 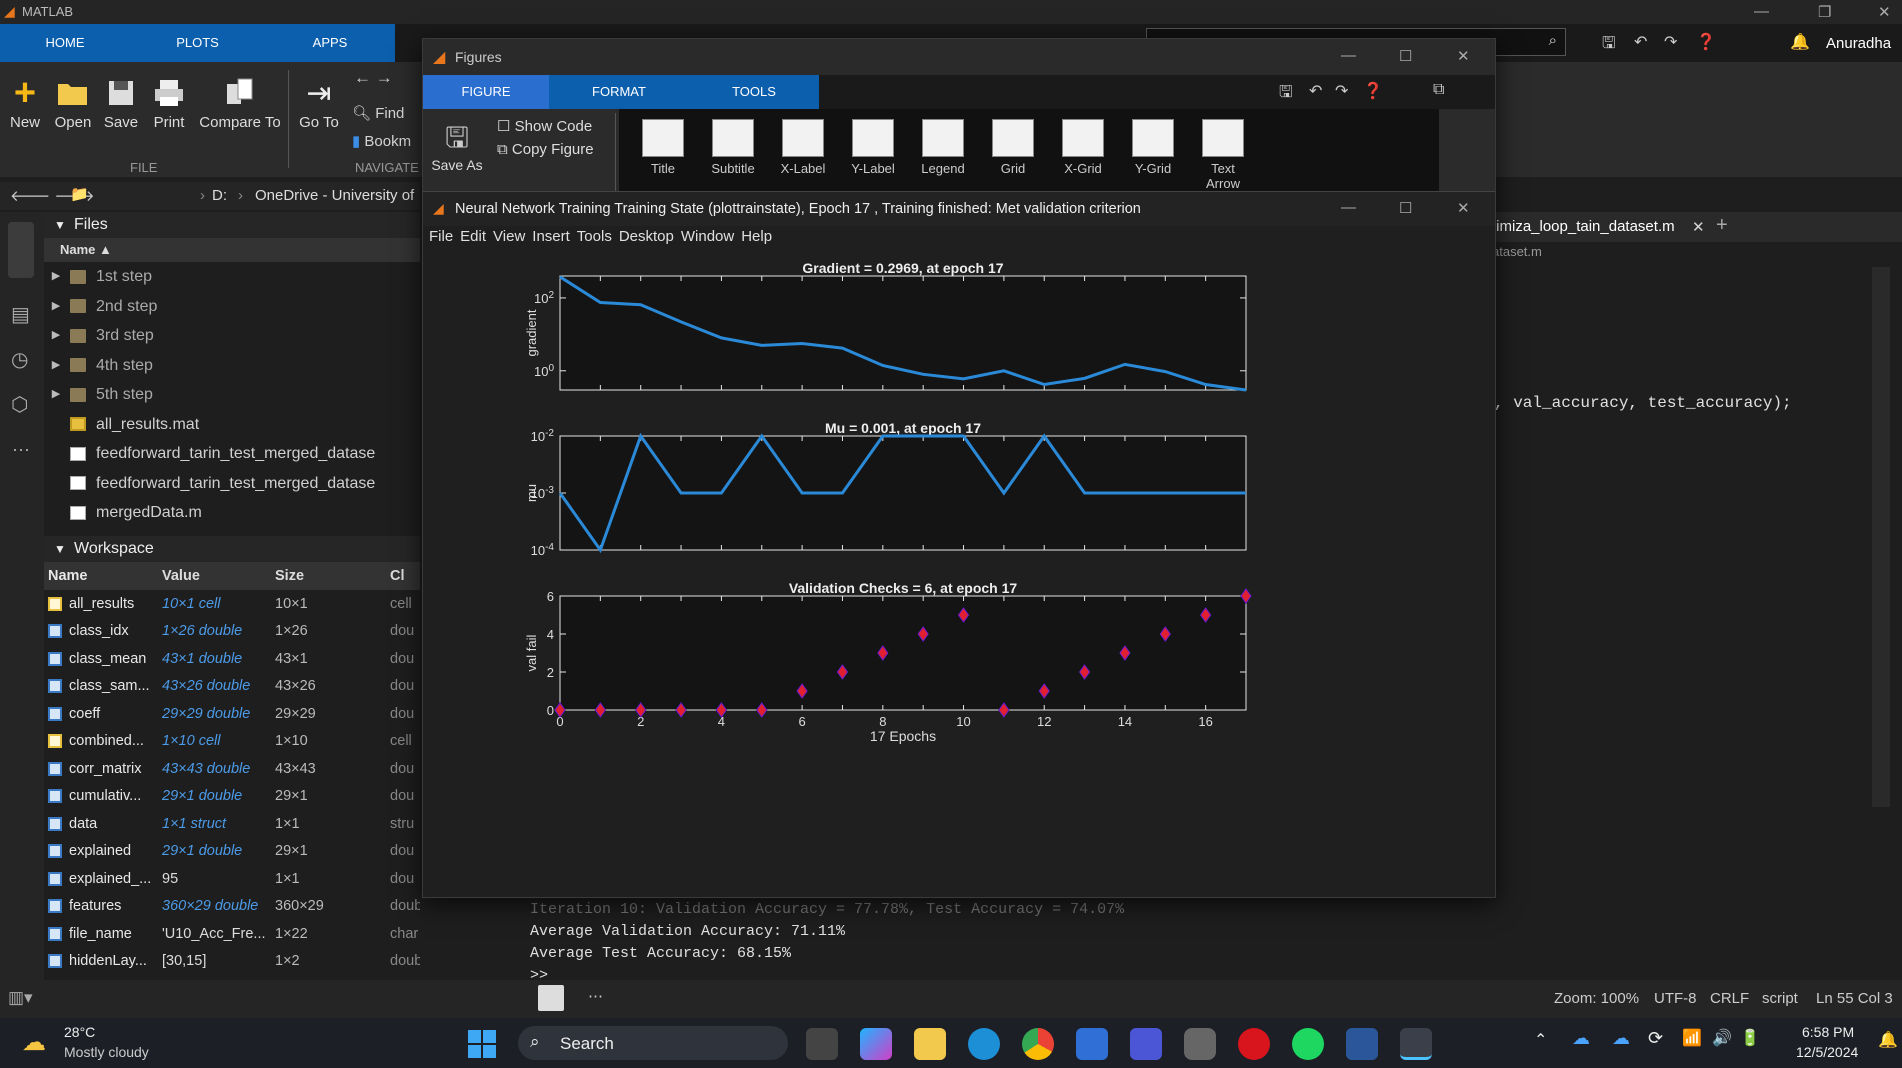 What do you see at coordinates (218, 686) in the screenshot?
I see `variable-value: 43×26 double` at bounding box center [218, 686].